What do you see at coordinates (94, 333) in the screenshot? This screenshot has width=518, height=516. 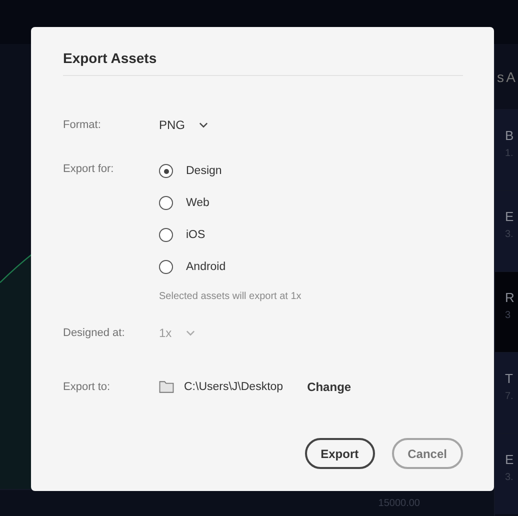 I see `field-label: Designed at:` at bounding box center [94, 333].